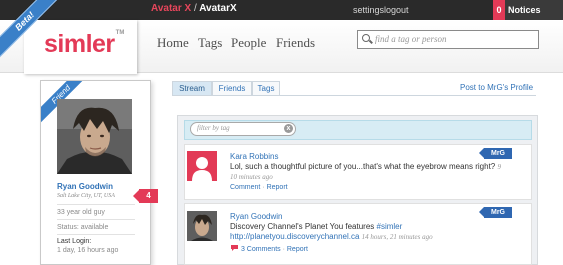  Describe the element at coordinates (396, 10) in the screenshot. I see `logout-link: logout` at that location.